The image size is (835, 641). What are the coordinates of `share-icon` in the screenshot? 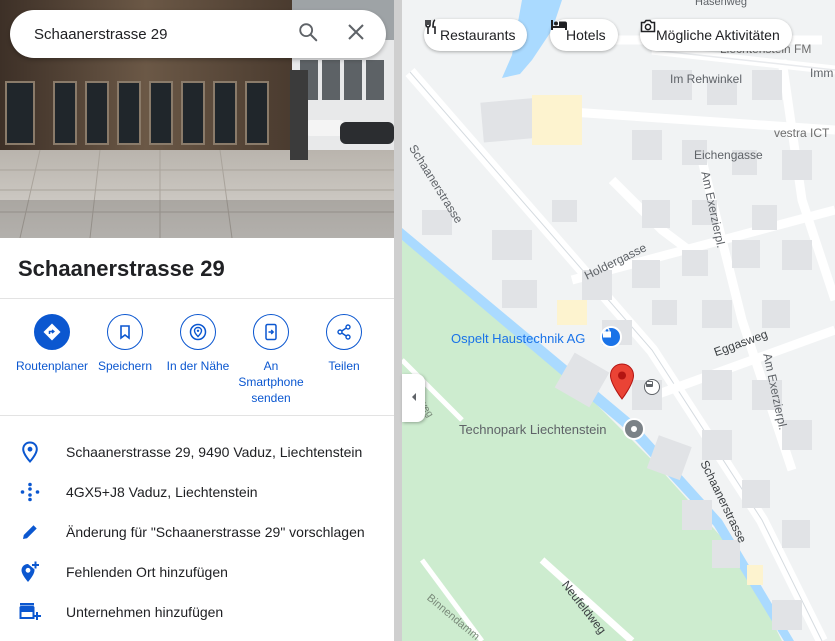 It's located at (344, 332).